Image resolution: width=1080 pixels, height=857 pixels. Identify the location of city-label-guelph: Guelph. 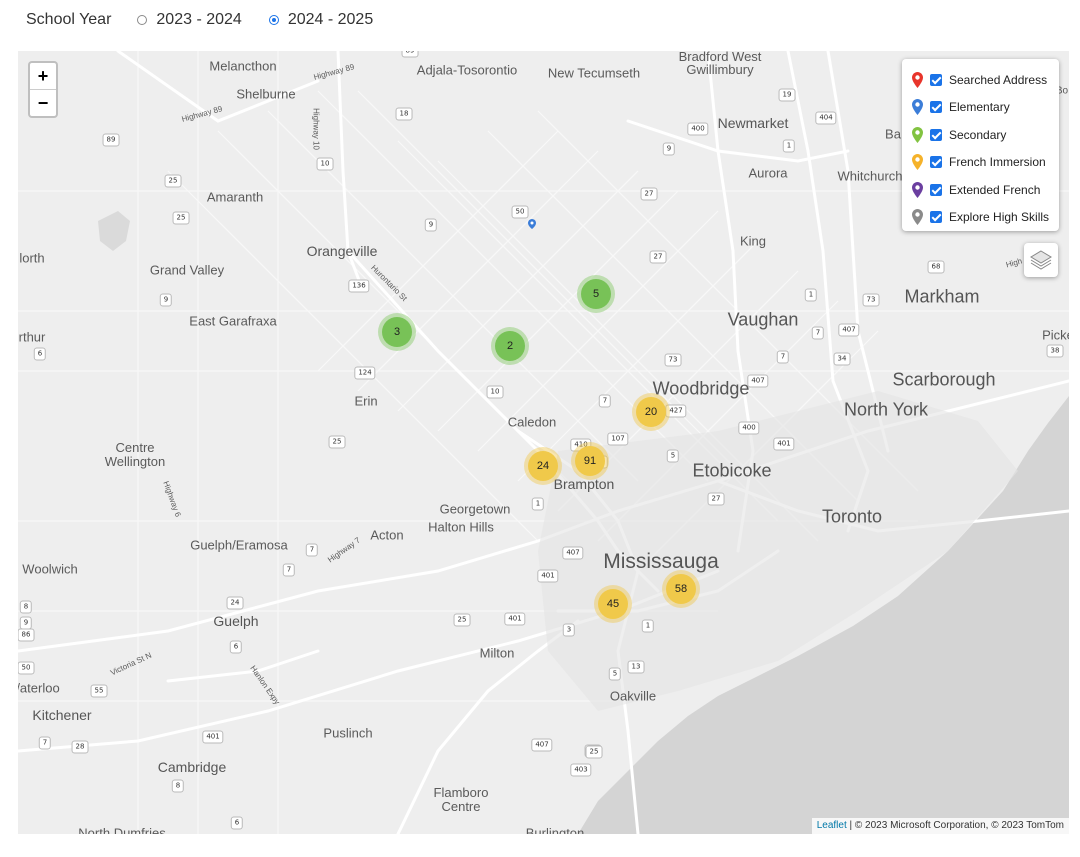
(236, 621).